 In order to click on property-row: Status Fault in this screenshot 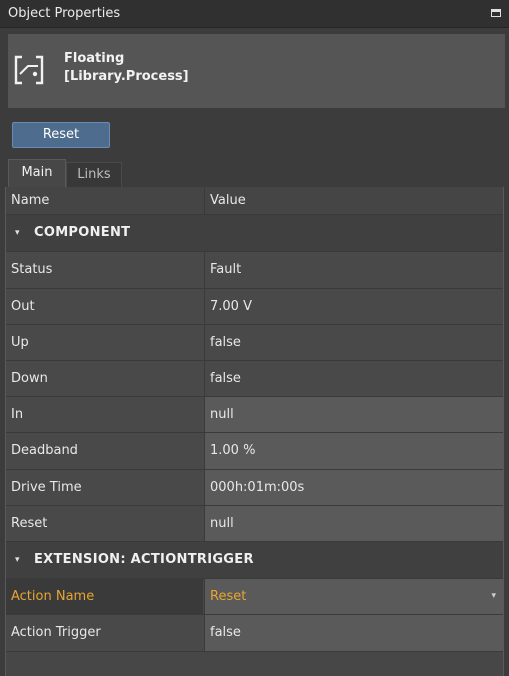, I will do `click(254, 270)`.